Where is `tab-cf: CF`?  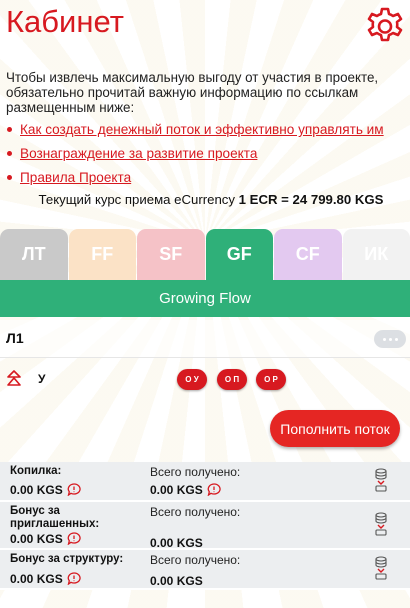 tab-cf: CF is located at coordinates (308, 254).